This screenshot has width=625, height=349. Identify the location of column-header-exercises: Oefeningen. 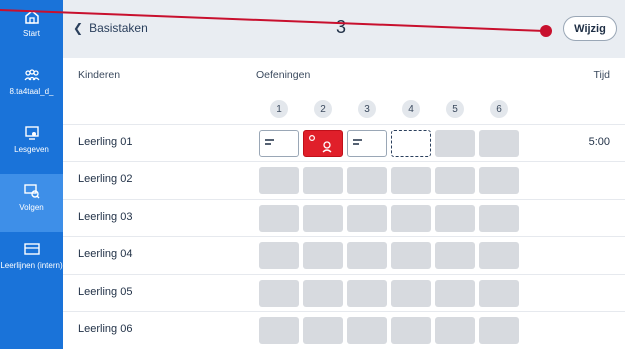
(283, 75).